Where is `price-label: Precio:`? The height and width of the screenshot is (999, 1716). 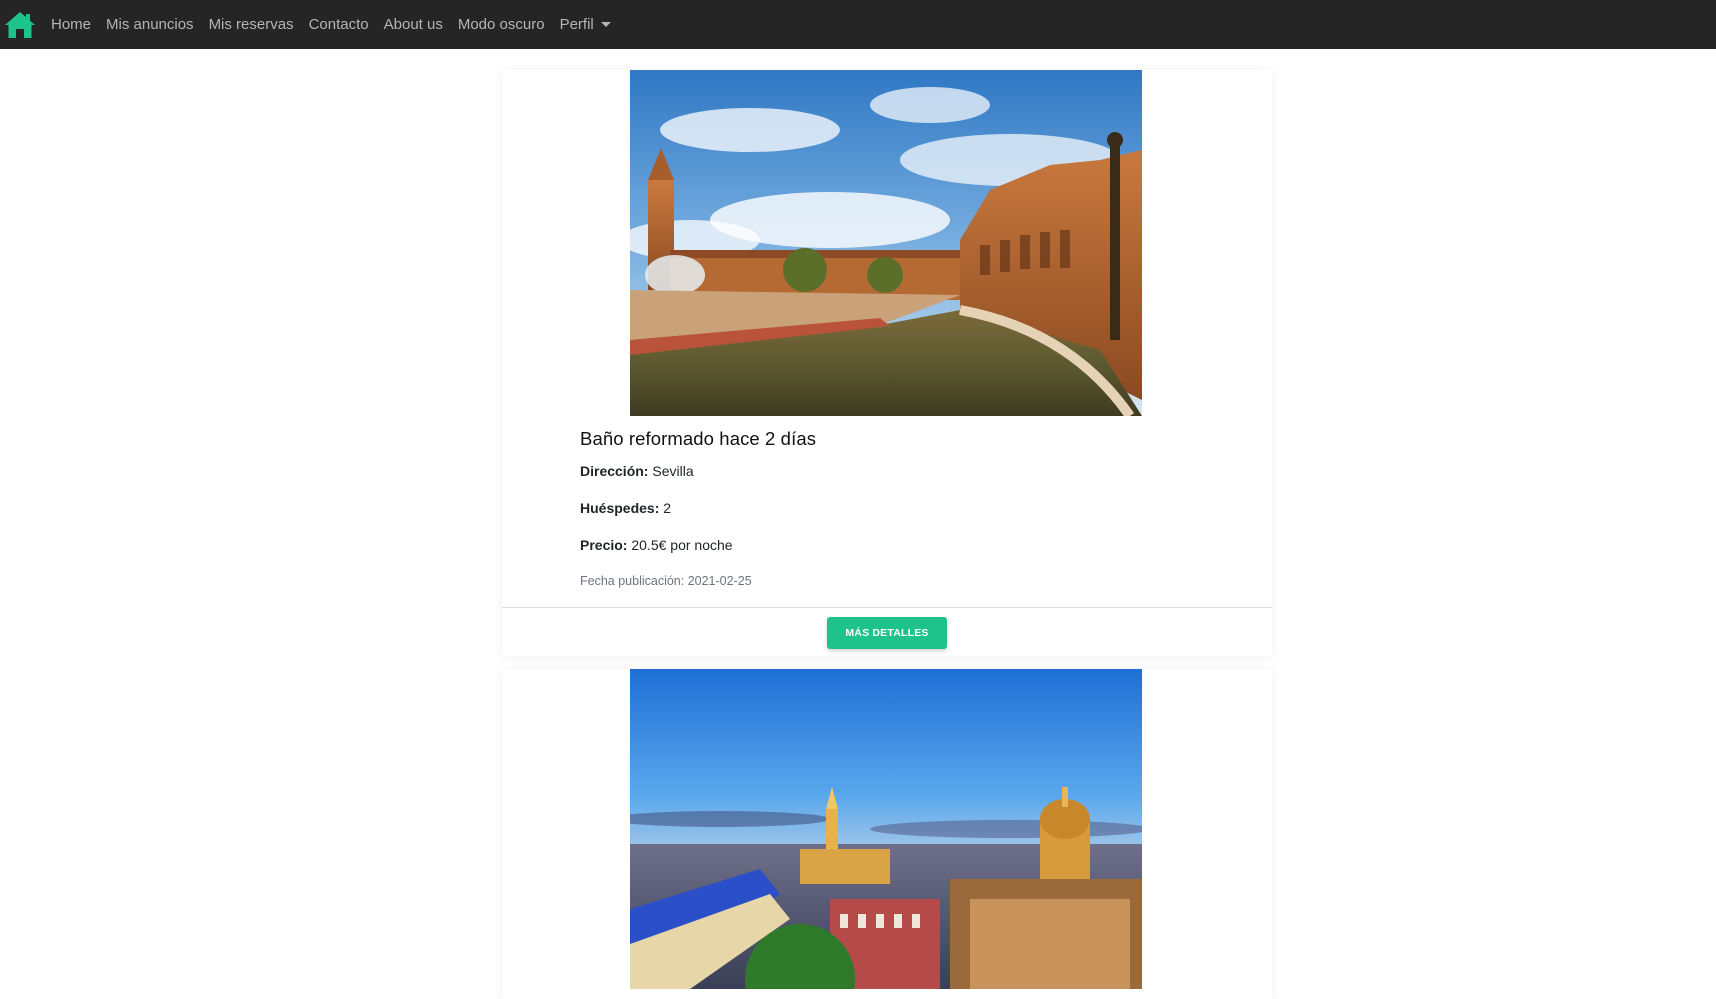
price-label: Precio: is located at coordinates (604, 545).